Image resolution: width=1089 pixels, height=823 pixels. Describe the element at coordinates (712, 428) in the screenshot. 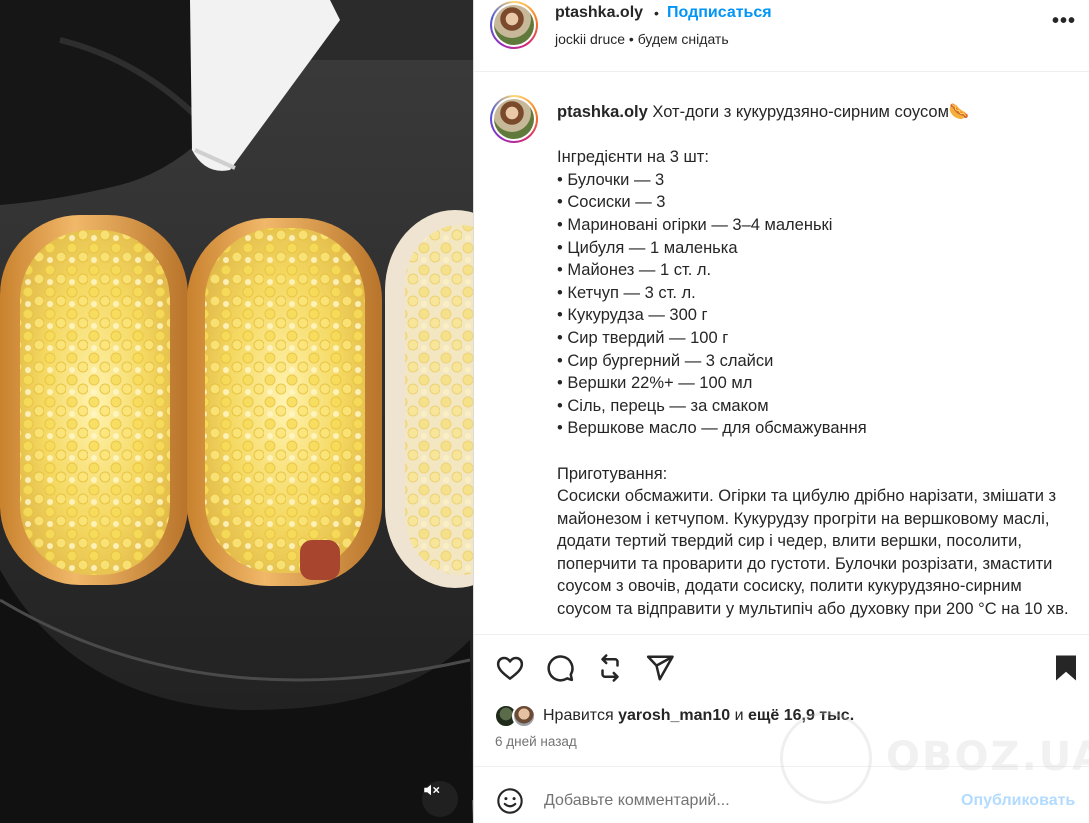

I see `ingredient-item: • Вершкове масло — для обсмажування` at that location.